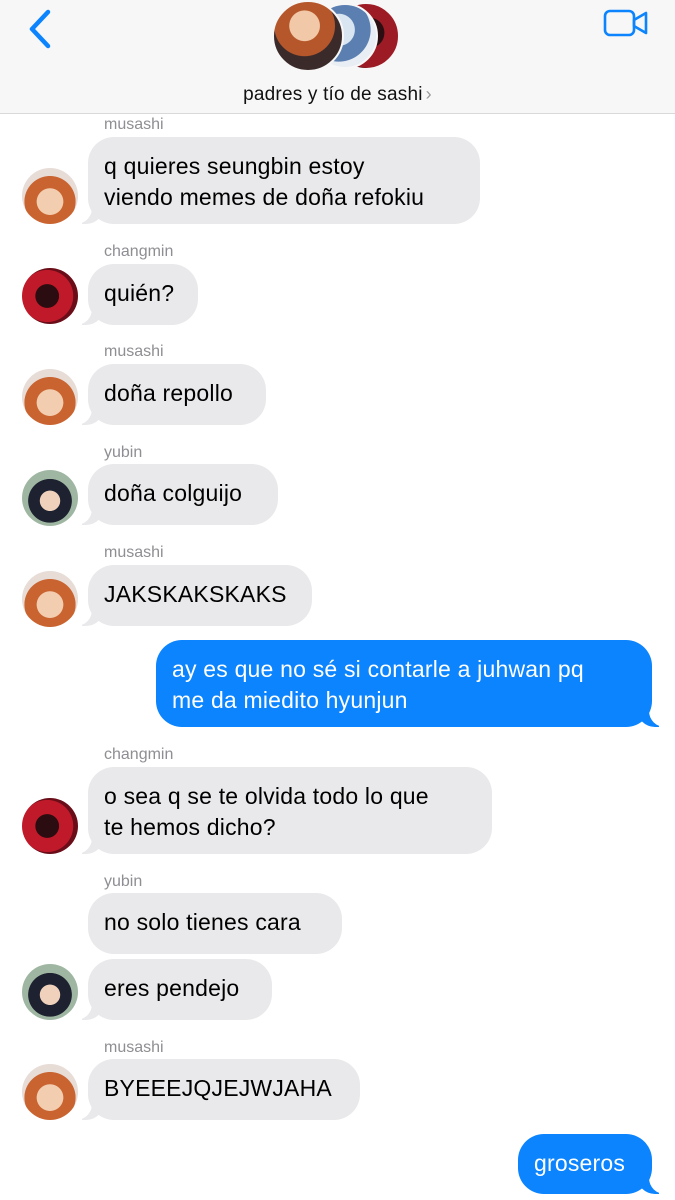 The image size is (675, 1200). I want to click on conversation-header: padres y tío de sashi ›, so click(337, 57).